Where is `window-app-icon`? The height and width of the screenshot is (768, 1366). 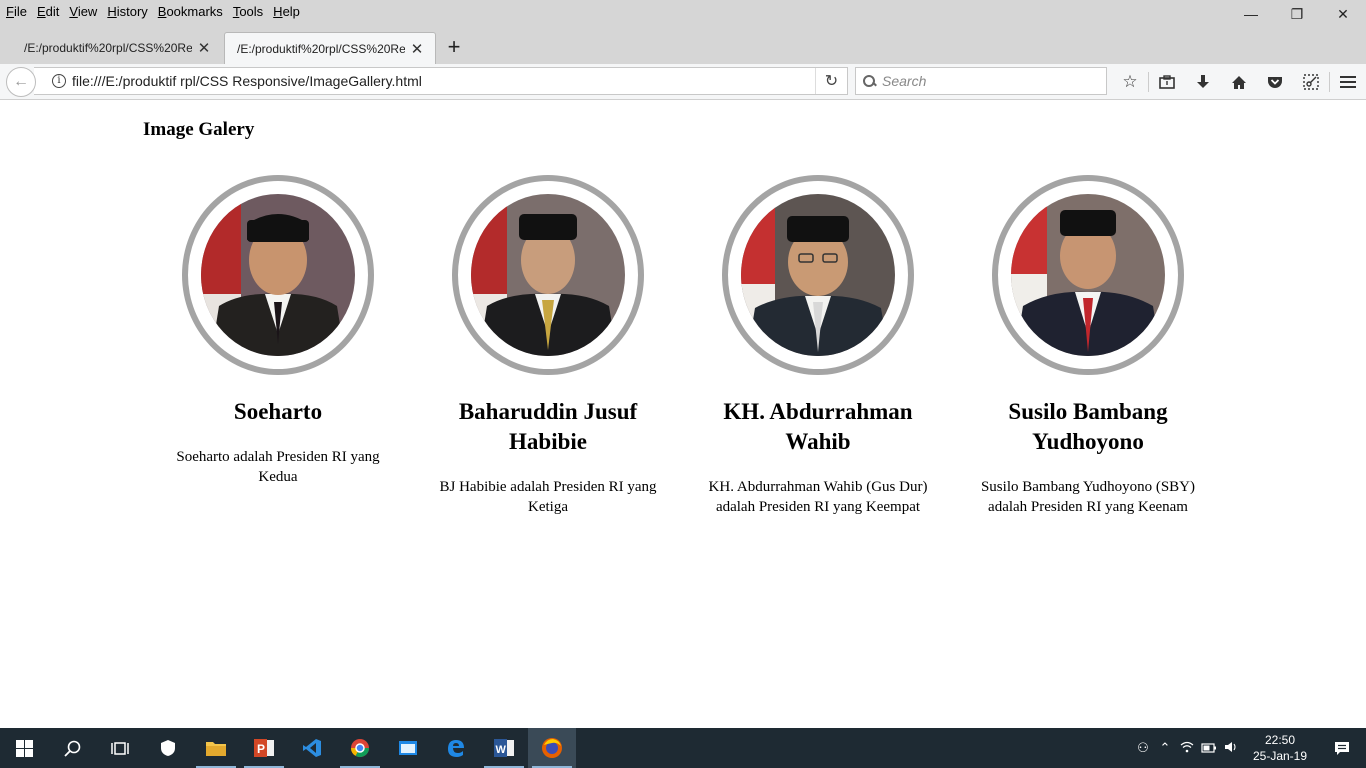
window-app-icon is located at coordinates (408, 748).